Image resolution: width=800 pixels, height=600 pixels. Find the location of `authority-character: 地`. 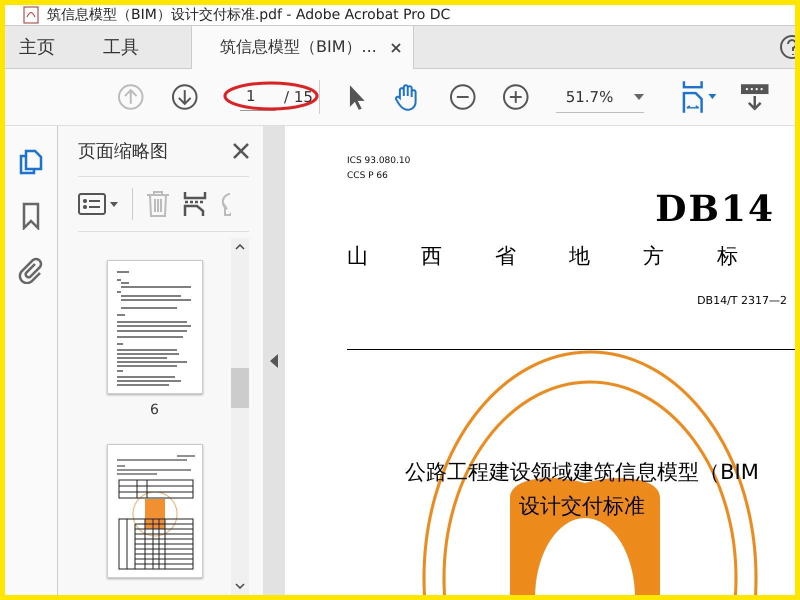

authority-character: 地 is located at coordinates (579, 256).